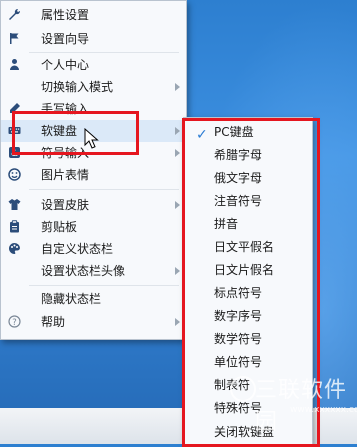 The image size is (357, 447). What do you see at coordinates (93, 15) in the screenshot?
I see `menu-item-properties: 属性设置` at bounding box center [93, 15].